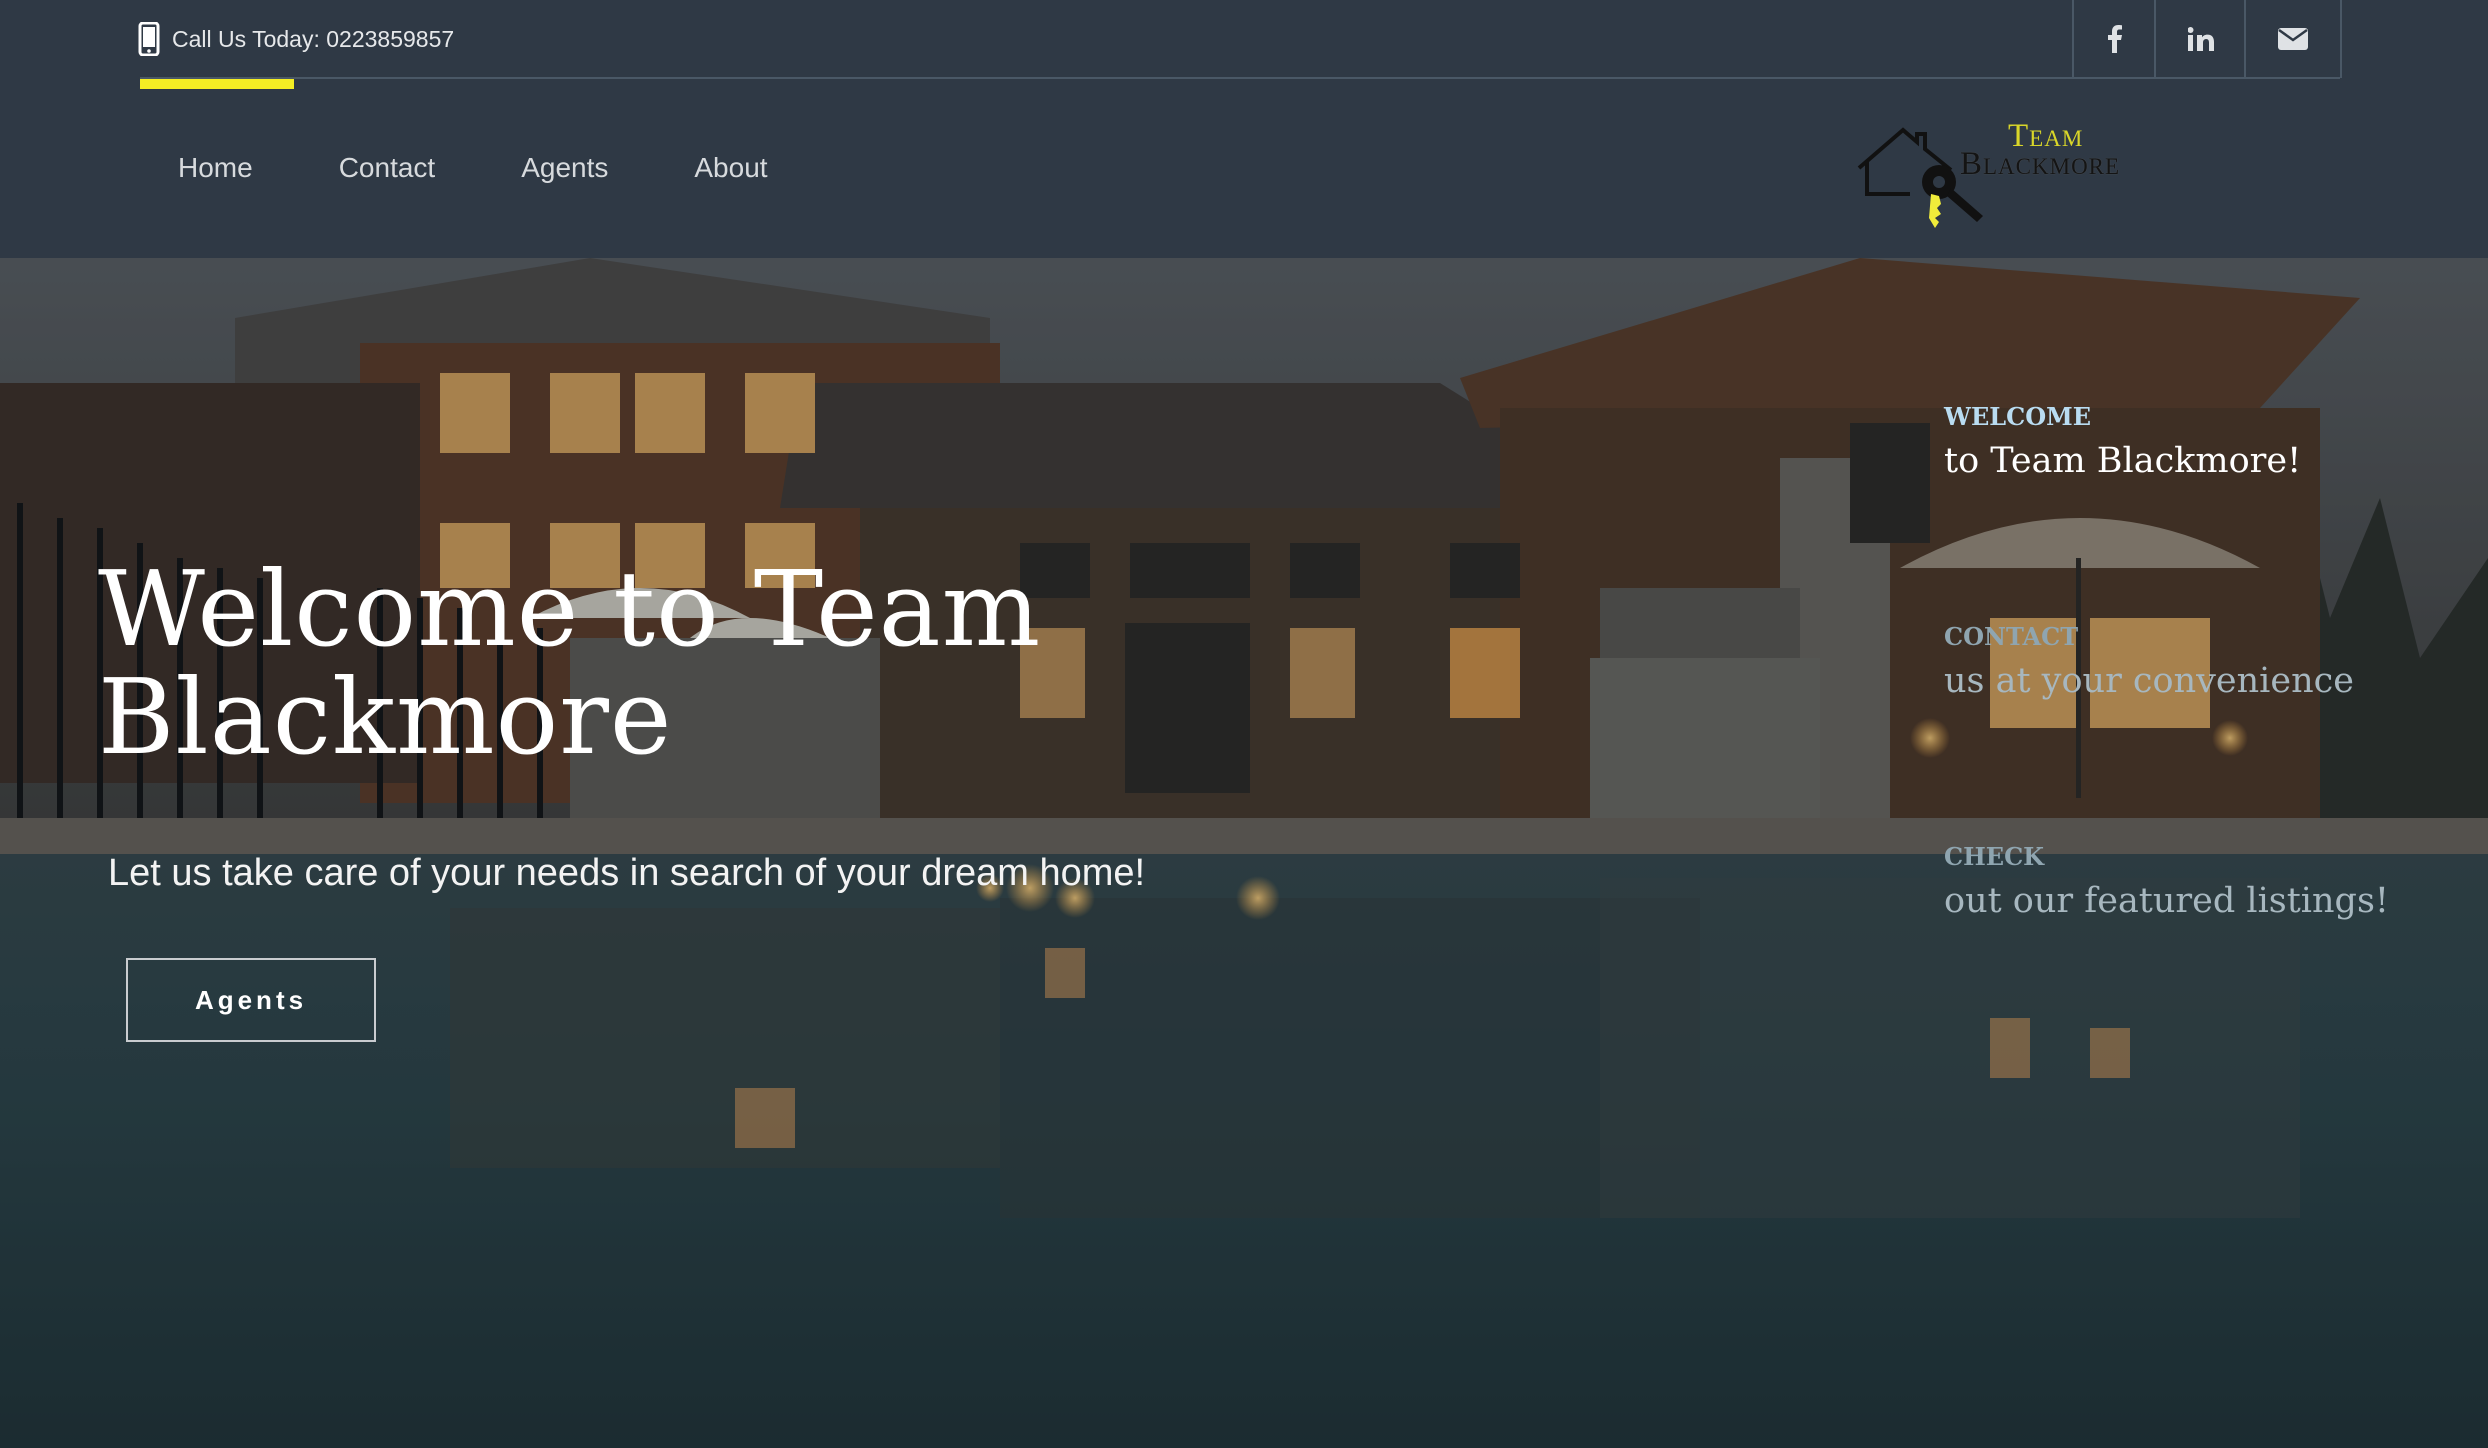  I want to click on topbar-accent-bar, so click(217, 84).